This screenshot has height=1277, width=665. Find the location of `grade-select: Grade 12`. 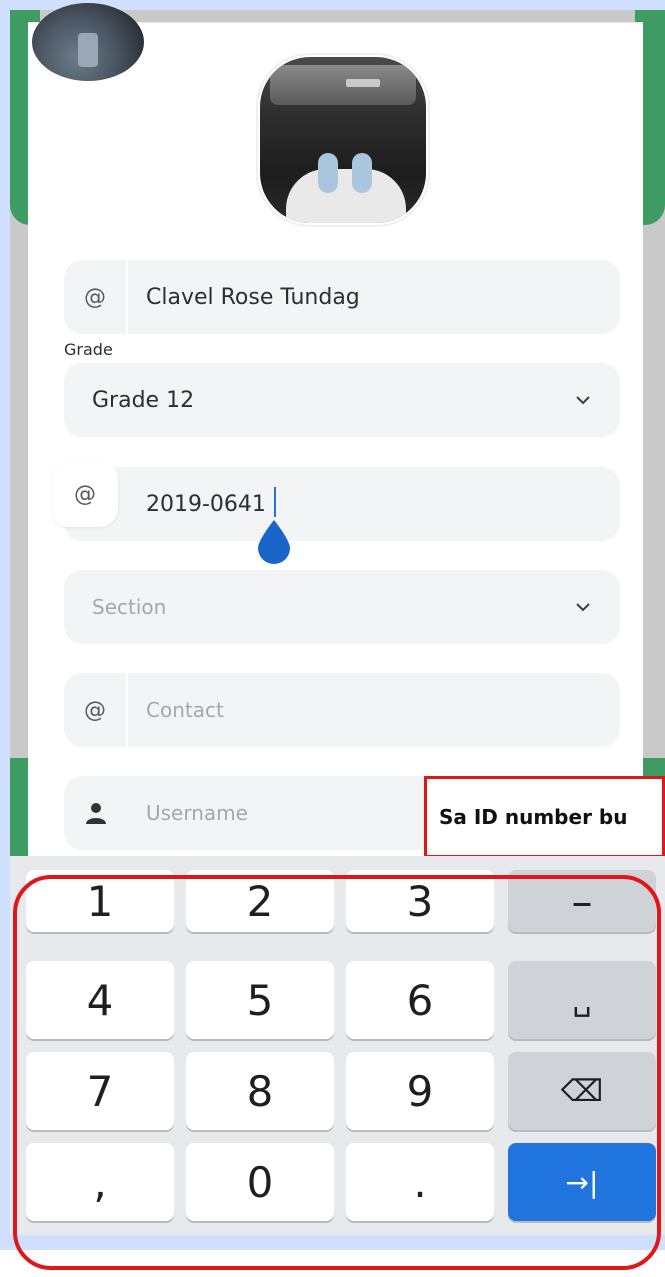

grade-select: Grade 12 is located at coordinates (342, 400).